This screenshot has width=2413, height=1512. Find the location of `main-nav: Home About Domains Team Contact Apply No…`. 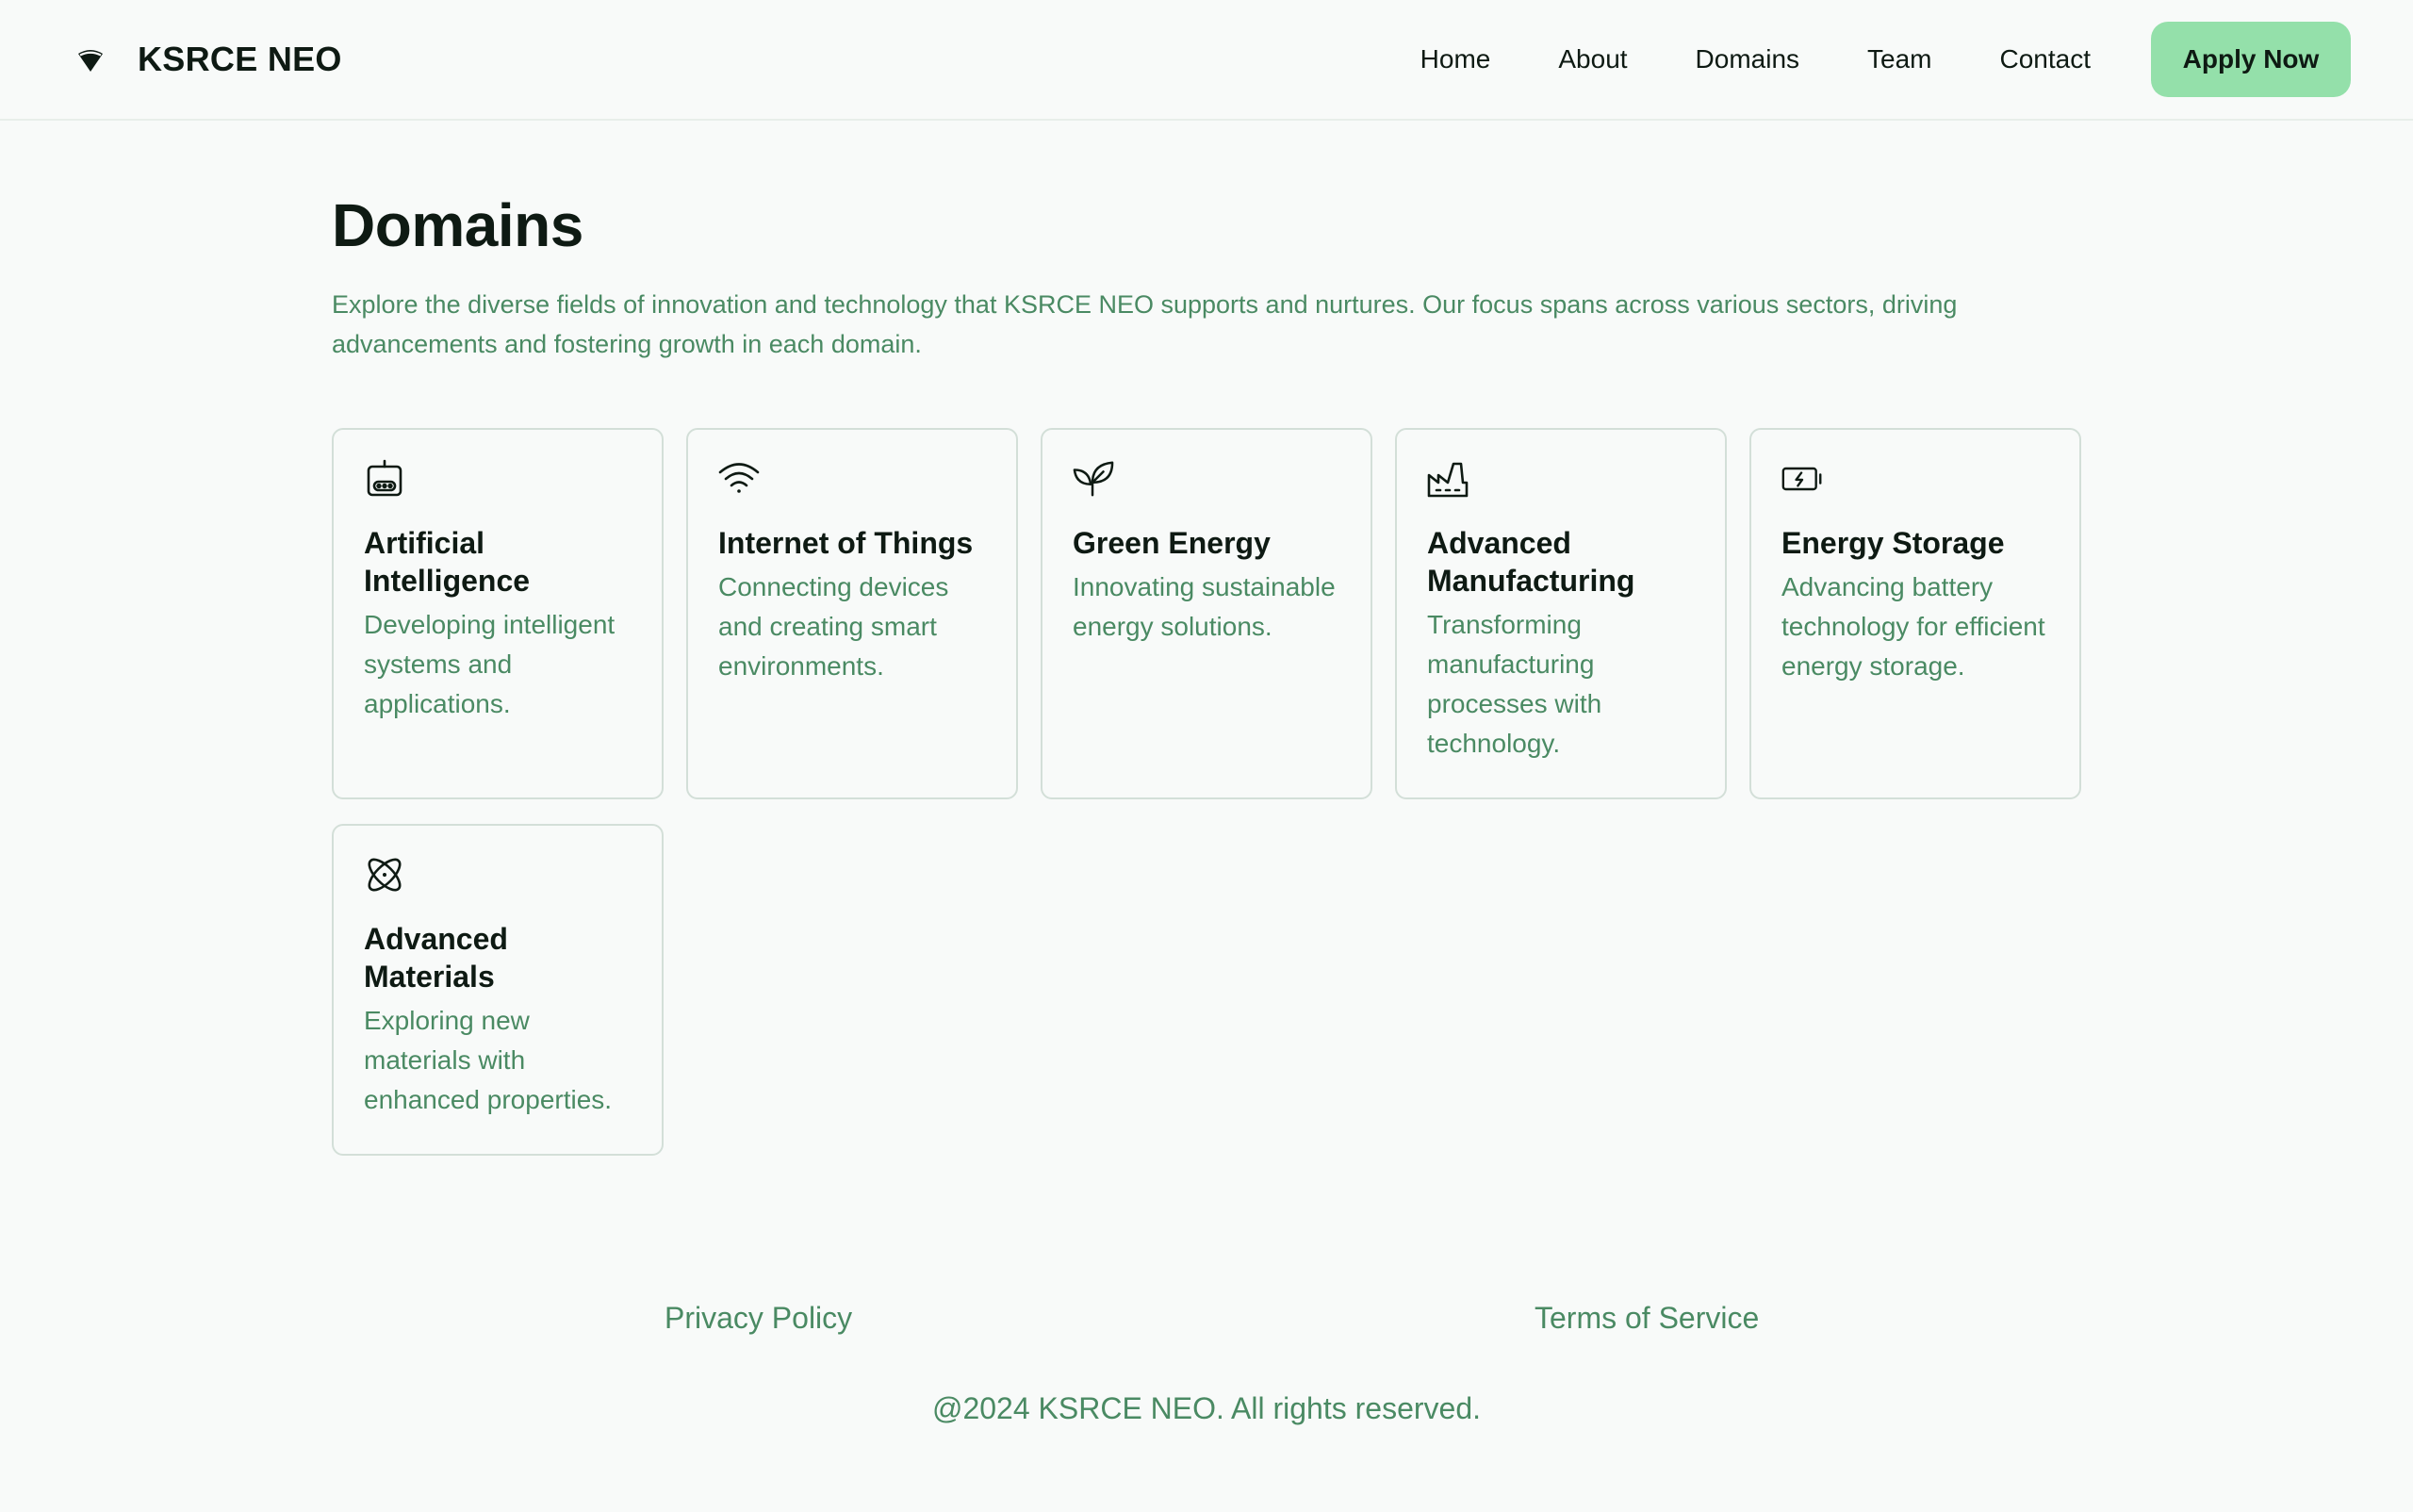

main-nav: Home About Domains Team Contact Apply No… is located at coordinates (1885, 60).